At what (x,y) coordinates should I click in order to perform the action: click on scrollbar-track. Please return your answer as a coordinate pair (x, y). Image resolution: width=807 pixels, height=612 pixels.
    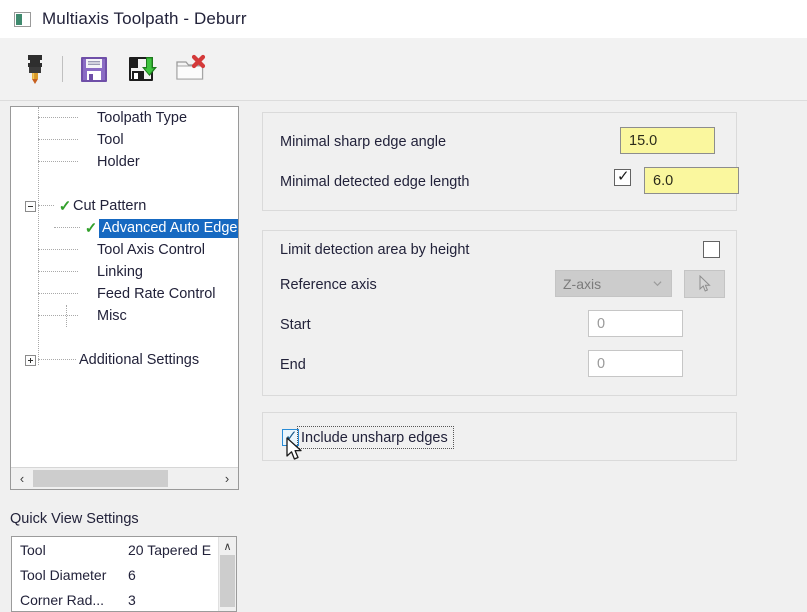
    Looking at the image, I should click on (124, 478).